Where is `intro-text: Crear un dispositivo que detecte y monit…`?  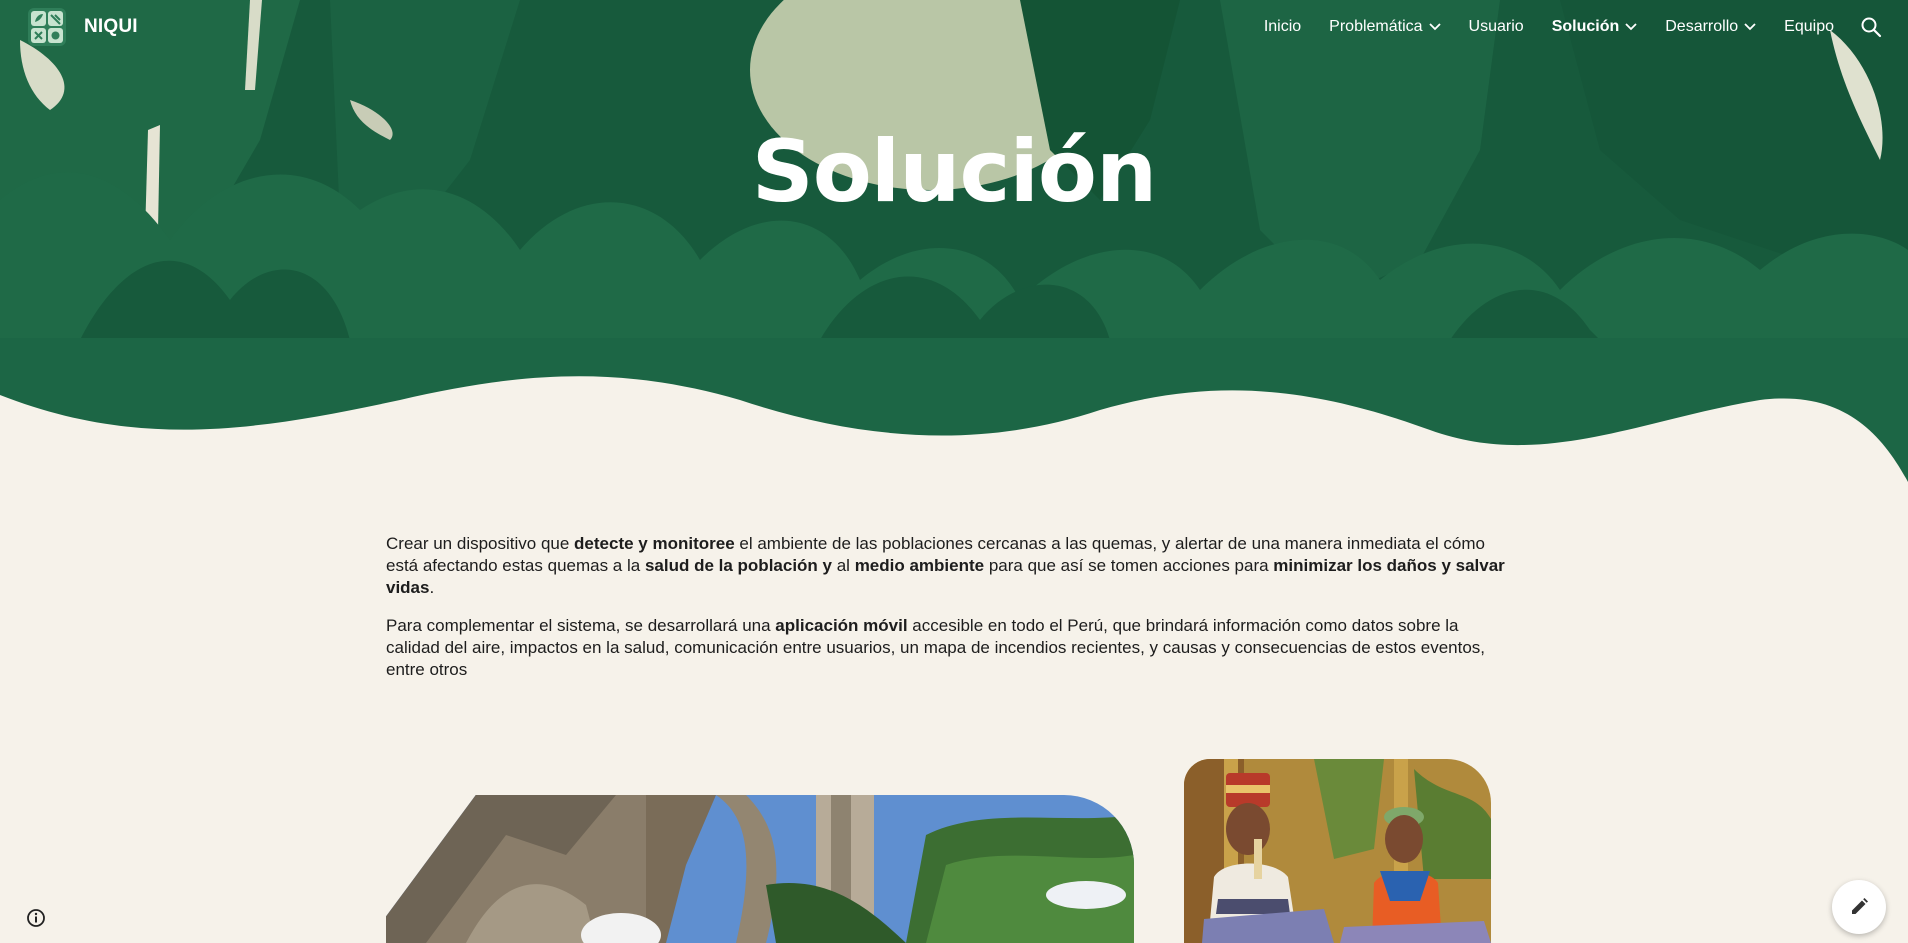
intro-text: Crear un dispositivo que detecte y monit… is located at coordinates (951, 615).